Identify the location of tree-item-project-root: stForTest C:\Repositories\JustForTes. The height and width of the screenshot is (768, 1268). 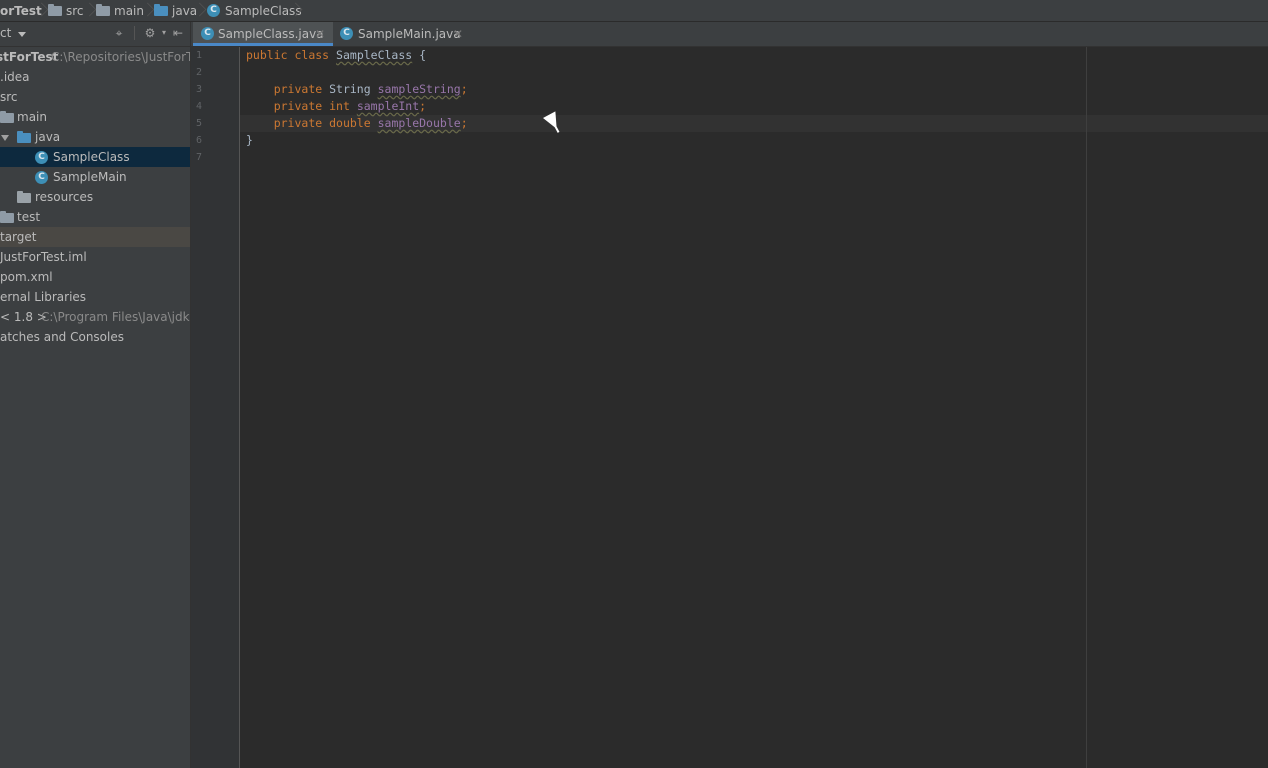
(95, 57).